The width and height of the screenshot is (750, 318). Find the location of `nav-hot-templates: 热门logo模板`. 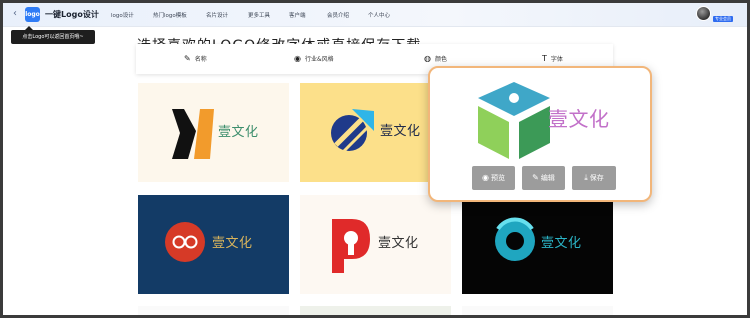

nav-hot-templates: 热门logo模板 is located at coordinates (170, 15).